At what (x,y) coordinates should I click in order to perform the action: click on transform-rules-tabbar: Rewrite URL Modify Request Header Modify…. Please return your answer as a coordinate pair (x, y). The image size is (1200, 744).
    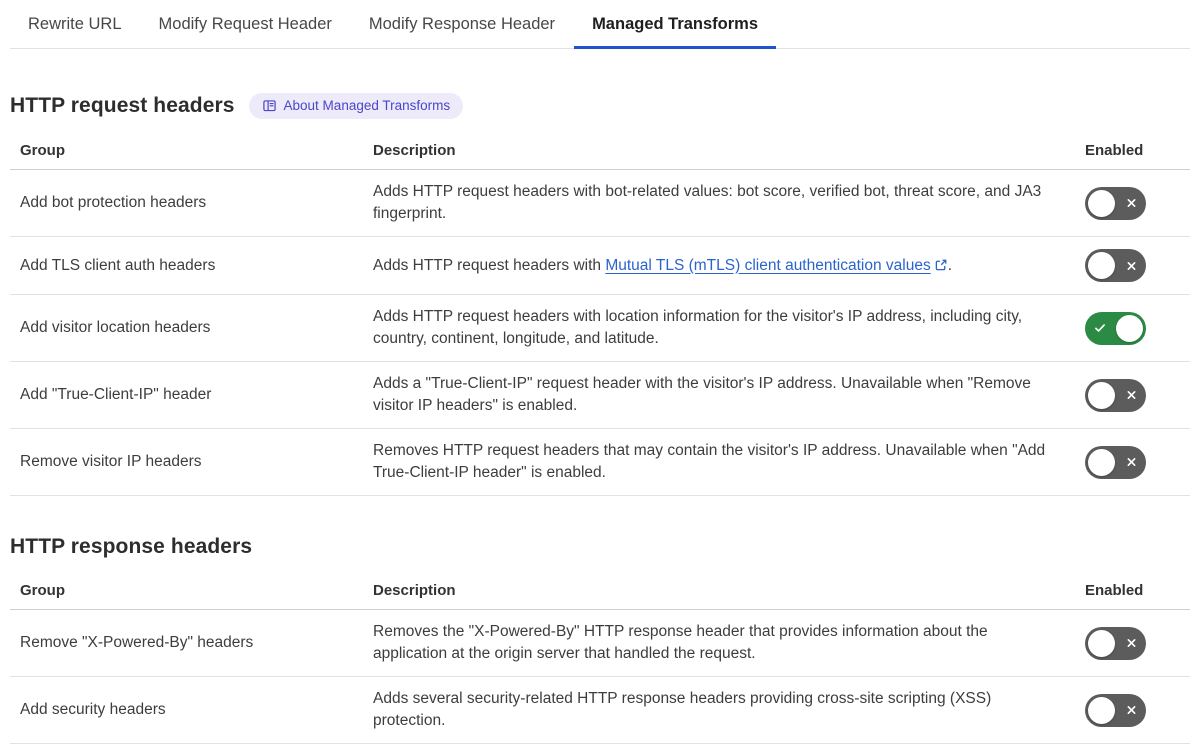
    Looking at the image, I should click on (600, 24).